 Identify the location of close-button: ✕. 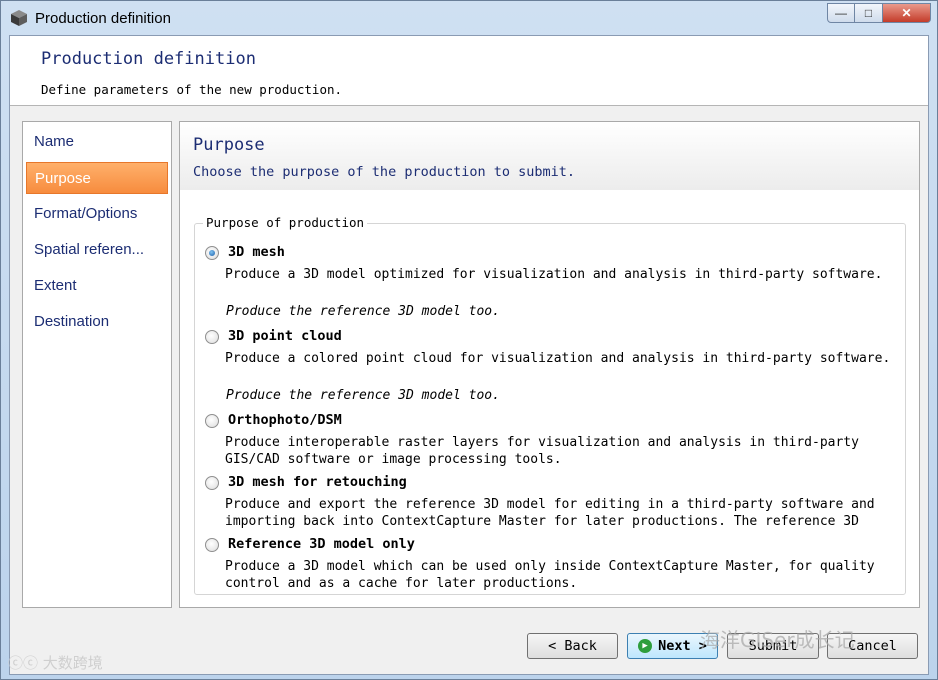
(907, 13).